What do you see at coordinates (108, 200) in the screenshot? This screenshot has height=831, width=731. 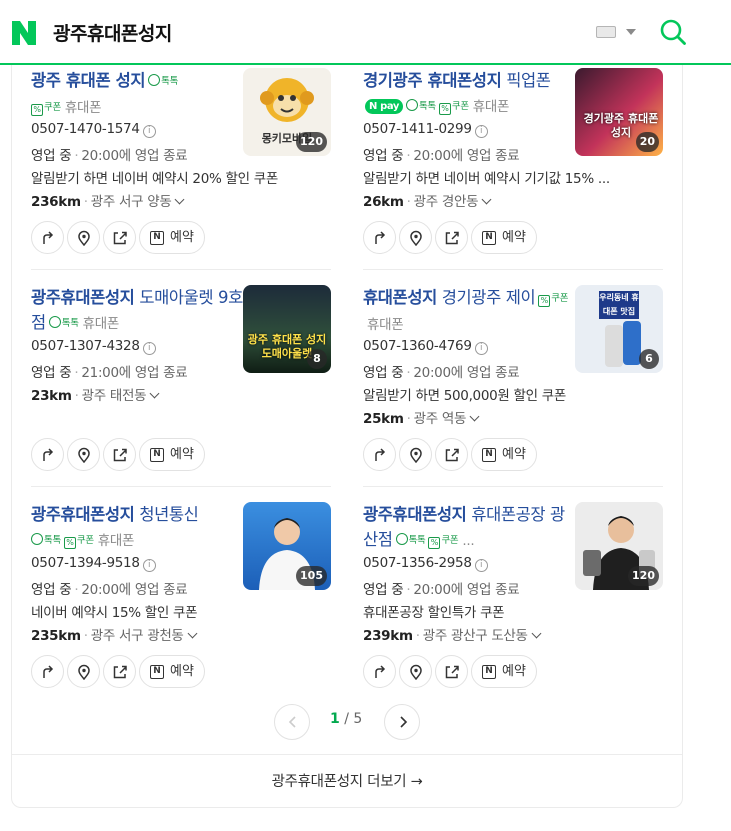 I see `location-line: 236km · 광주 서구 양동` at bounding box center [108, 200].